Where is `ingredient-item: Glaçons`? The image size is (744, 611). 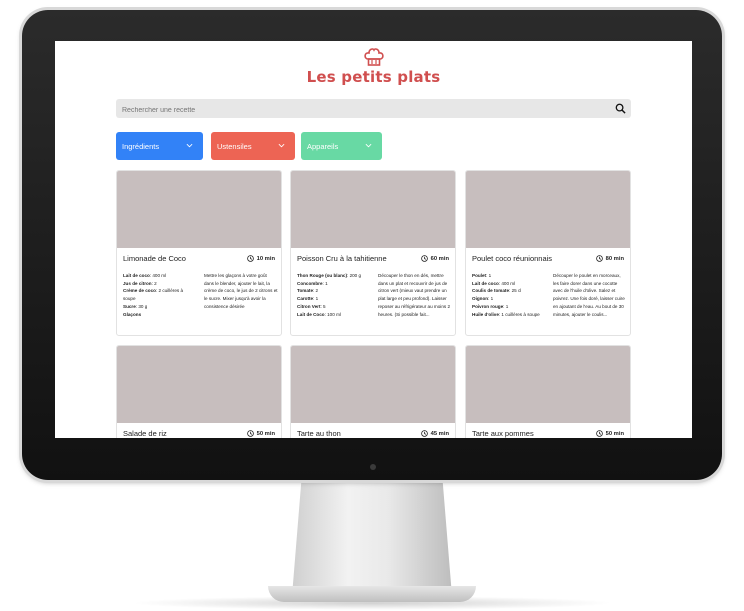 ingredient-item: Glaçons is located at coordinates (132, 314).